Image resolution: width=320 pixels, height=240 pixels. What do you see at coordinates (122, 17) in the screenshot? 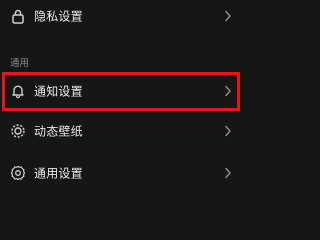
I see `settings-item-privacy: 隐私设置` at bounding box center [122, 17].